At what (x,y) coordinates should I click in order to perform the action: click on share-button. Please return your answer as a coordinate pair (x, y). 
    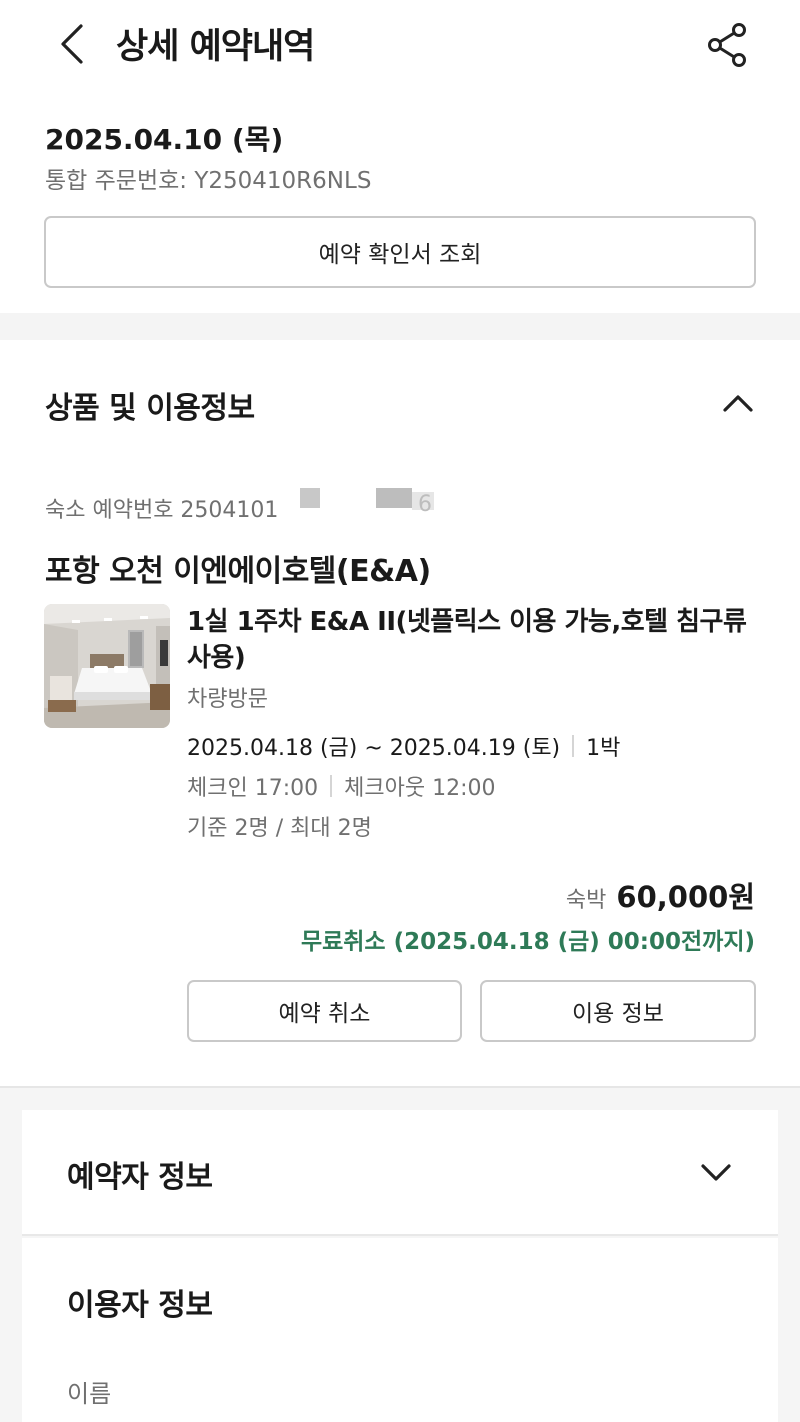
    Looking at the image, I should click on (727, 45).